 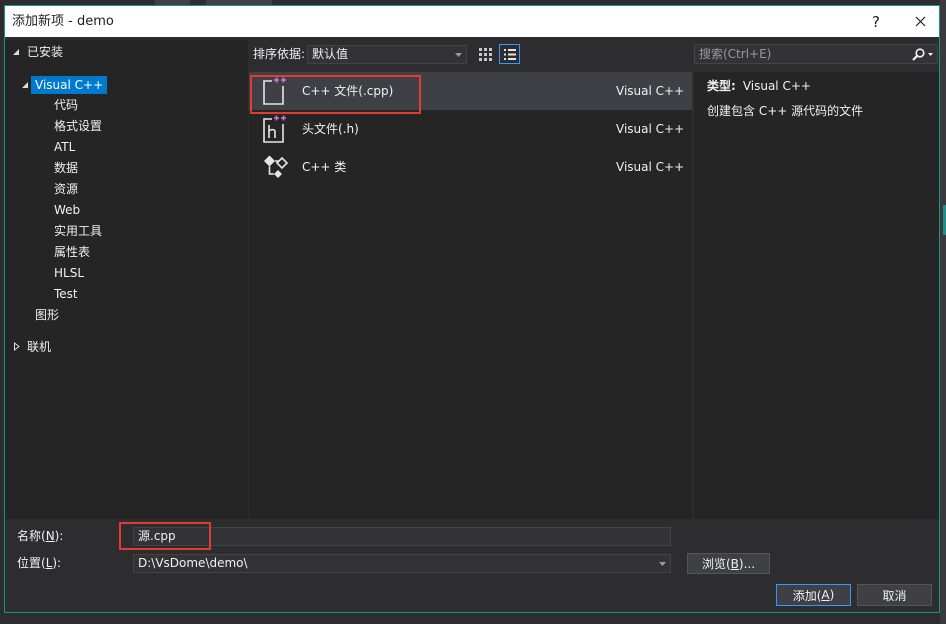 What do you see at coordinates (126, 294) in the screenshot?
I see `tree-node-test: Test` at bounding box center [126, 294].